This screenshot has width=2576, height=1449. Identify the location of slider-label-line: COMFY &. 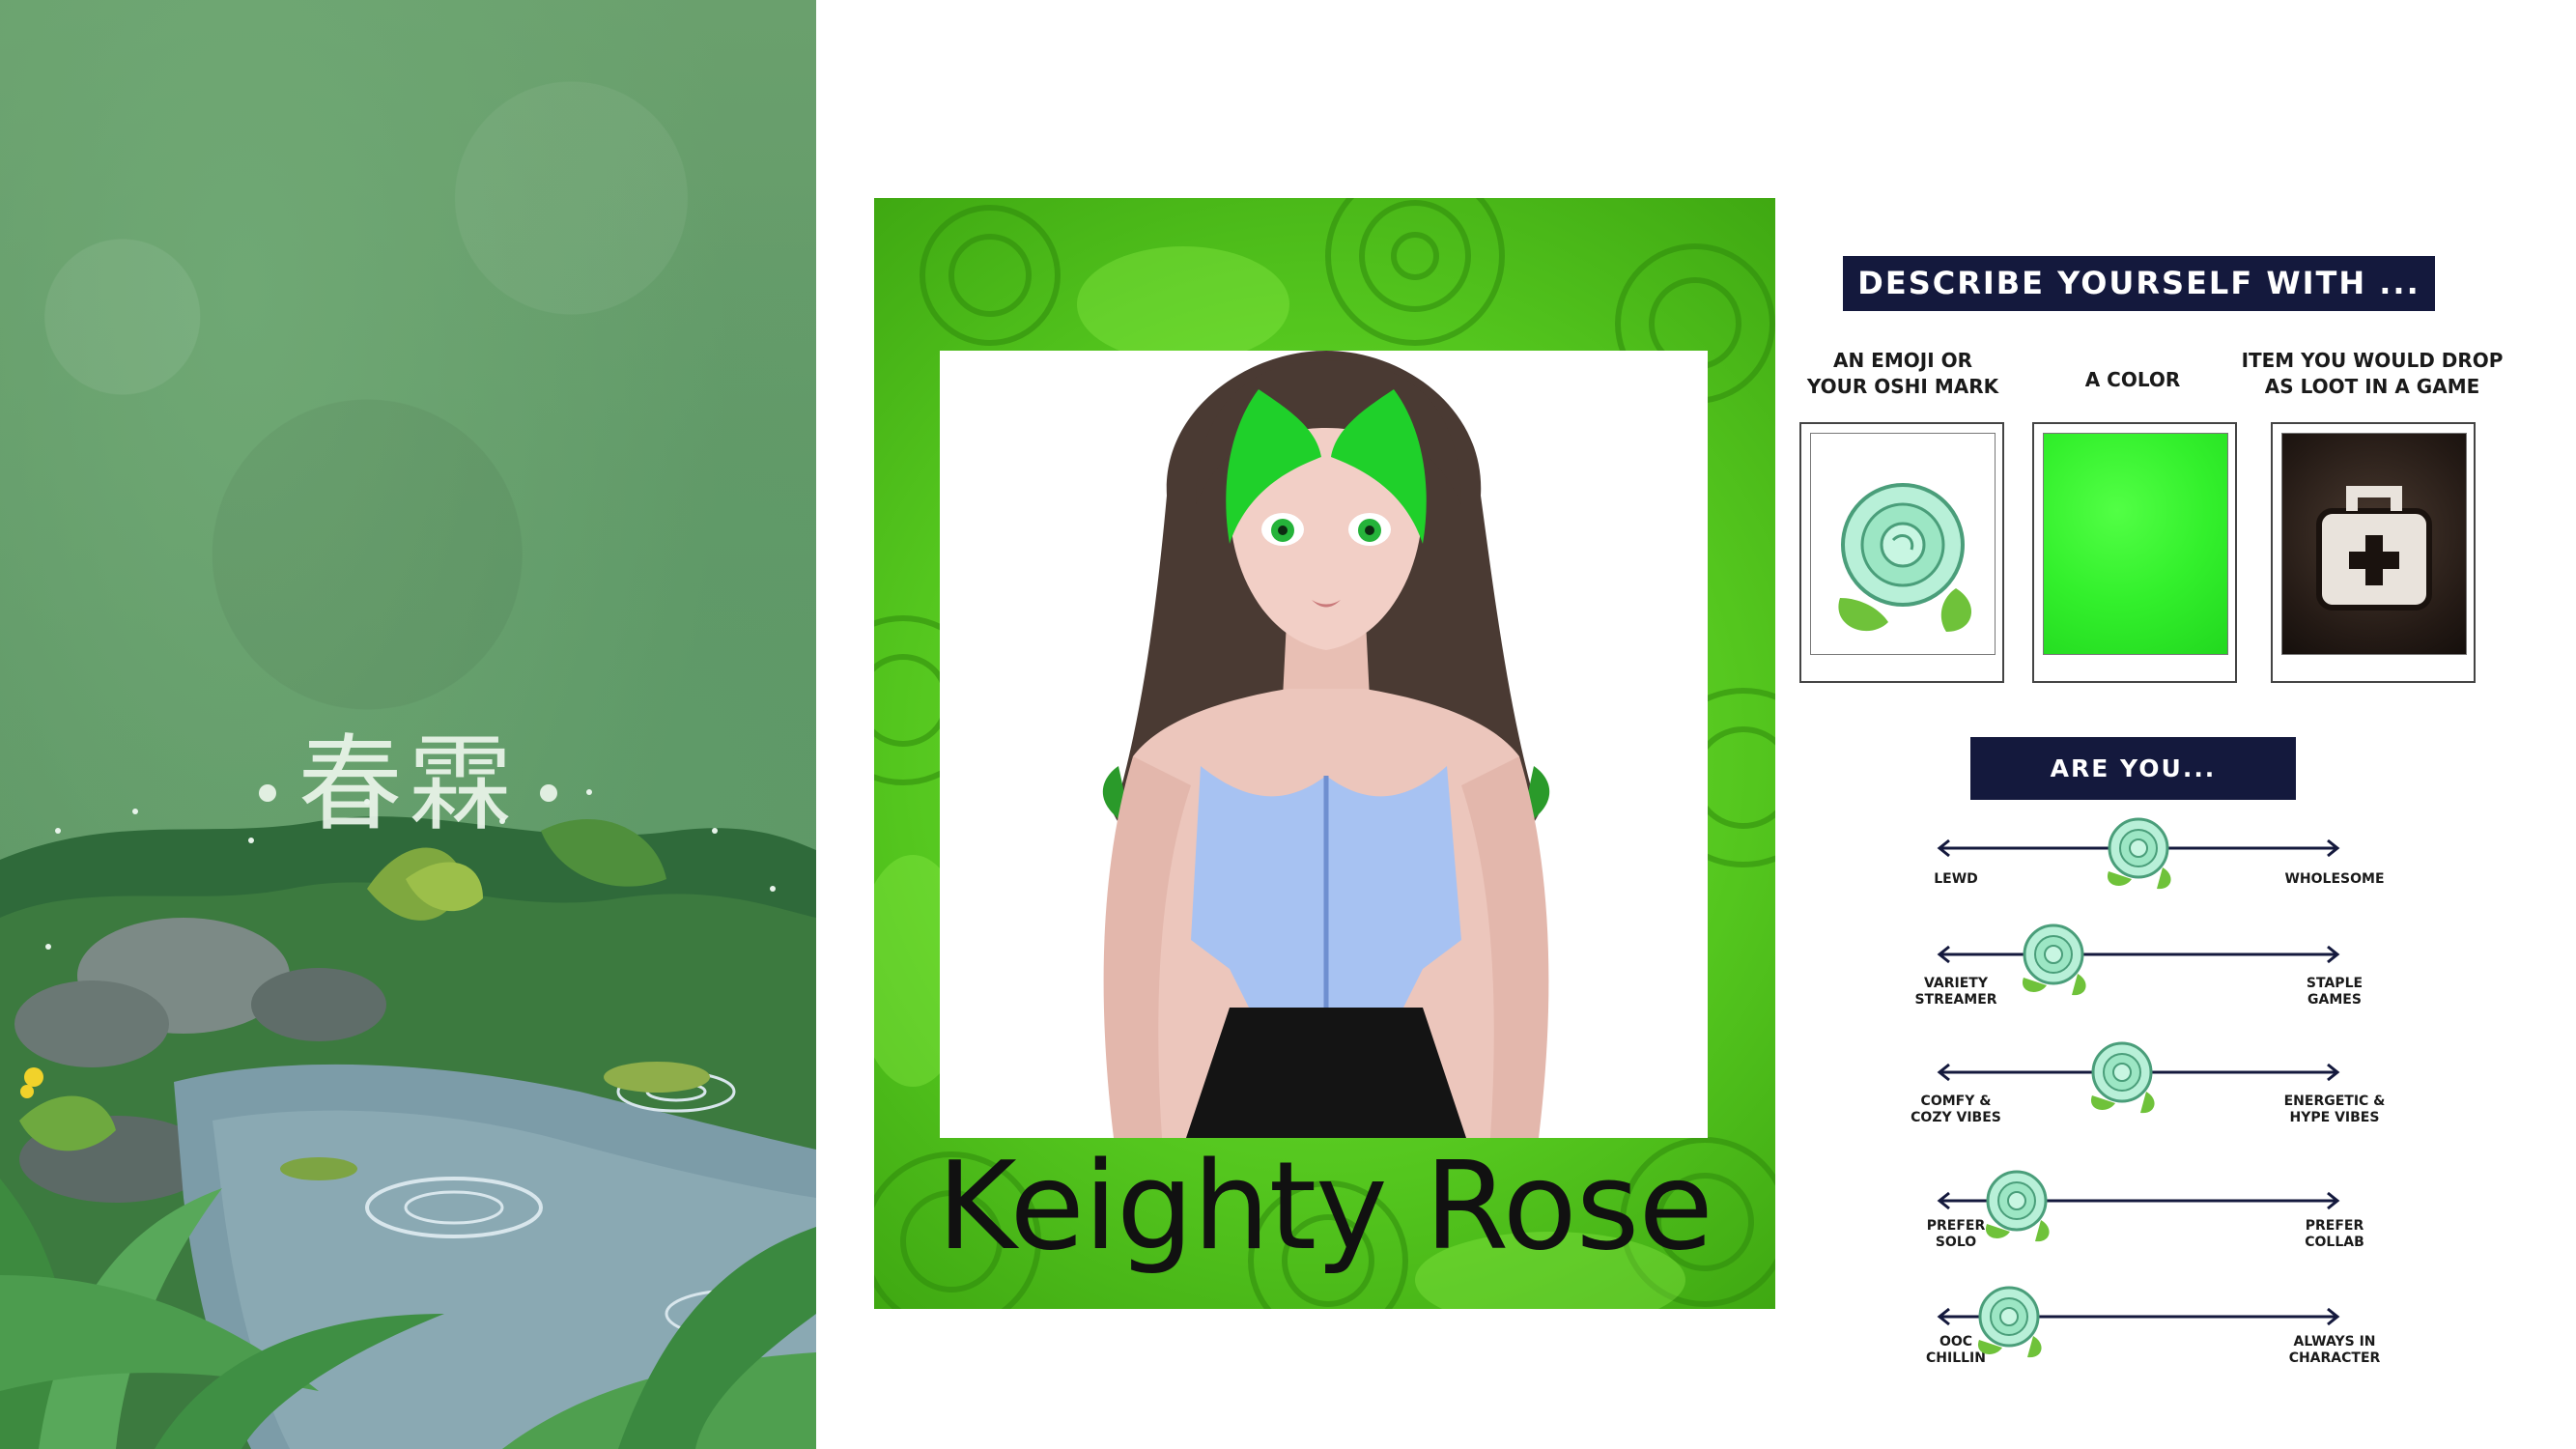
(1956, 1101).